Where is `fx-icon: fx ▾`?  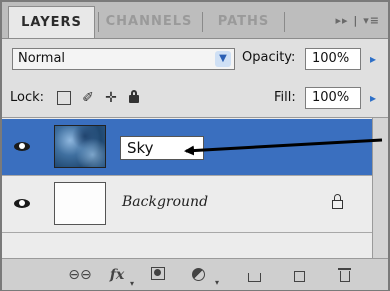
fx-icon: fx ▾ is located at coordinates (118, 276).